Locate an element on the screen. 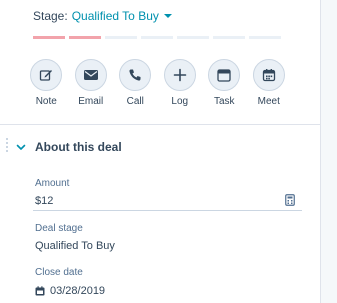 This screenshot has width=337, height=303. stage-label: Stage: is located at coordinates (50, 16).